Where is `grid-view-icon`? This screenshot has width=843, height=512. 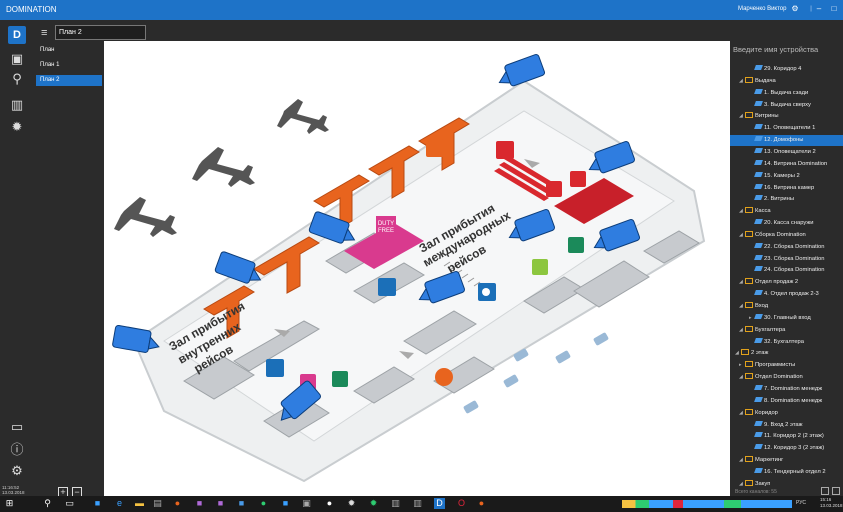 grid-view-icon is located at coordinates (825, 491).